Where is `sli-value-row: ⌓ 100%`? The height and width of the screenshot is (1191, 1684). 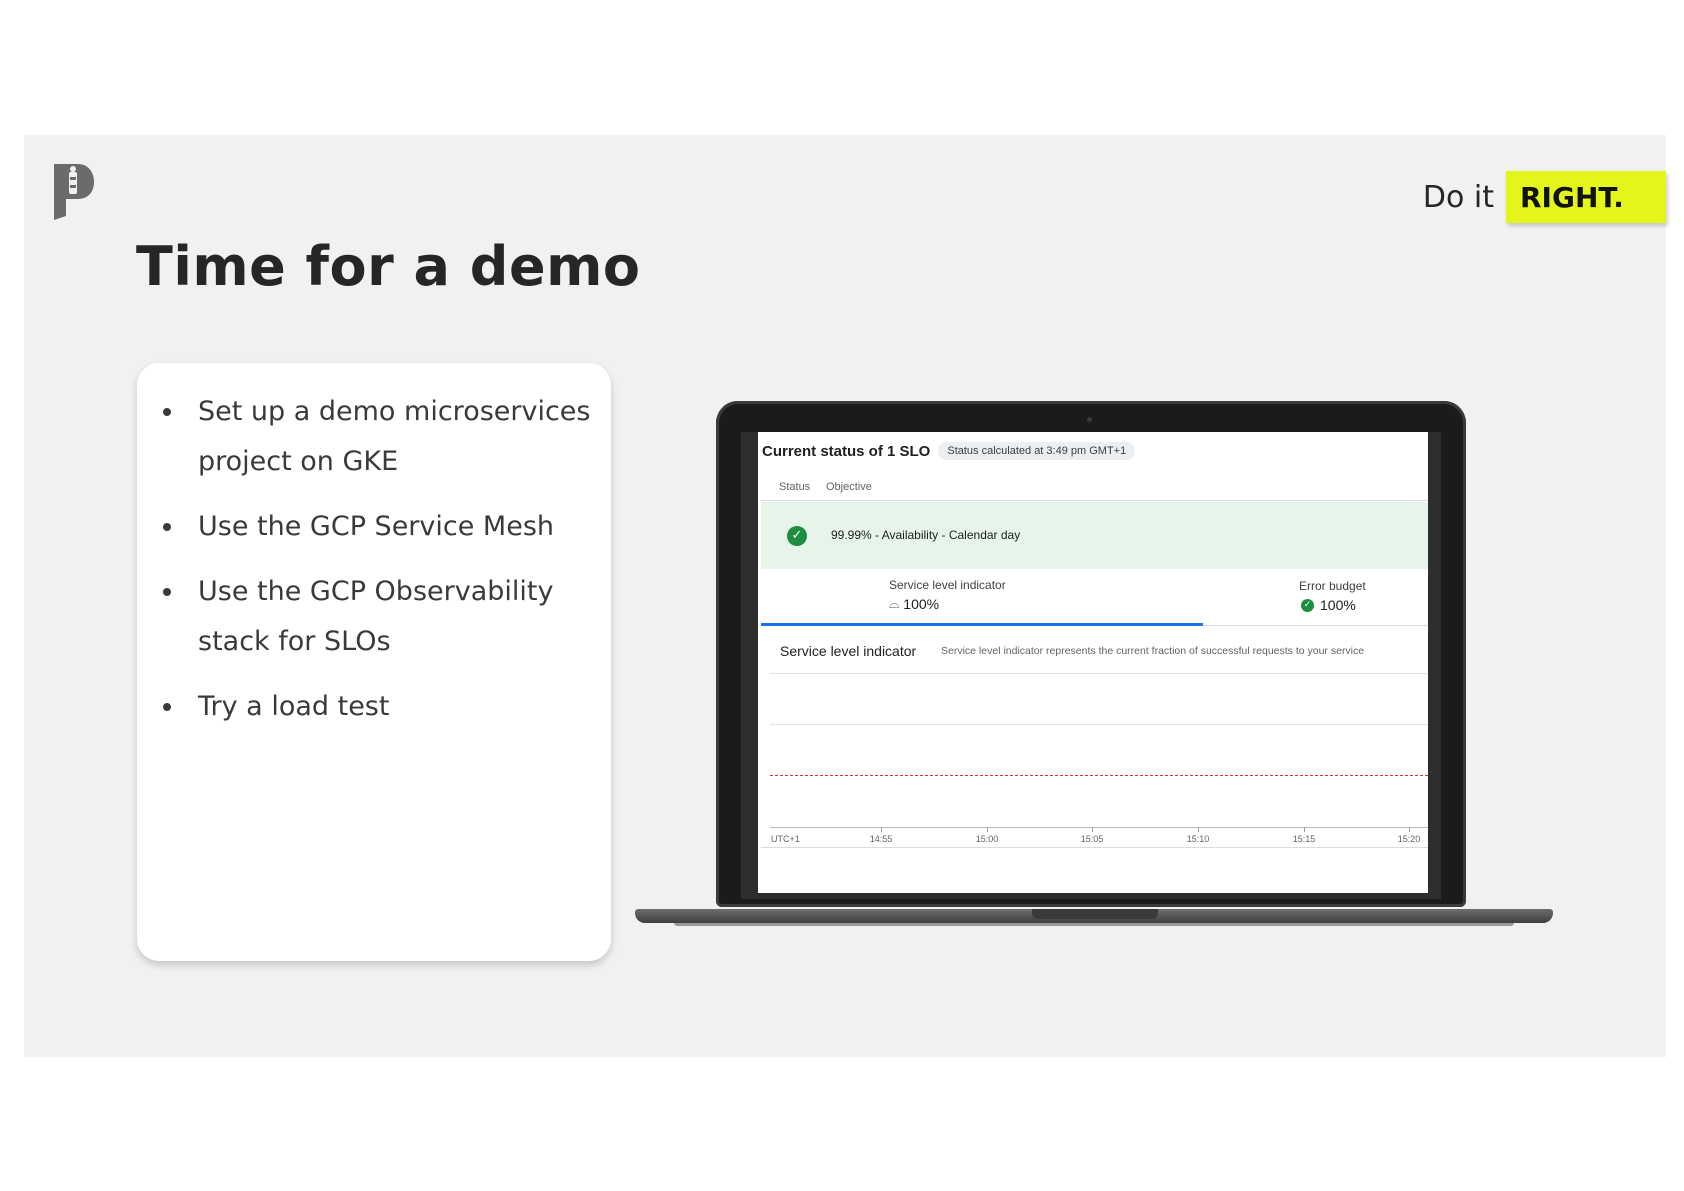
sli-value-row: ⌓ 100% is located at coordinates (914, 604).